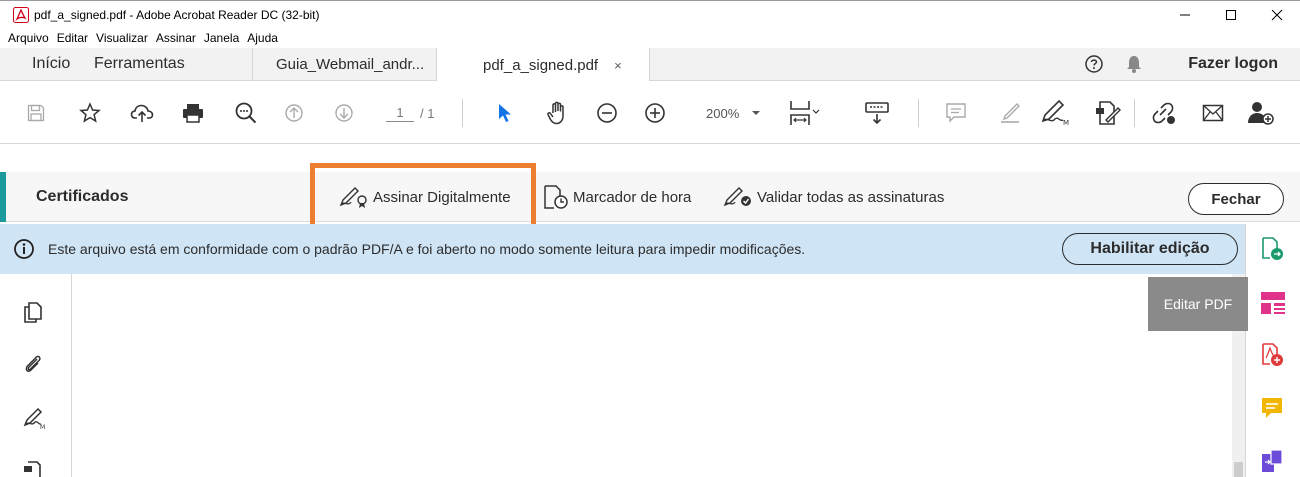  What do you see at coordinates (1233, 64) in the screenshot?
I see `sign-in-button: Fazer logon` at bounding box center [1233, 64].